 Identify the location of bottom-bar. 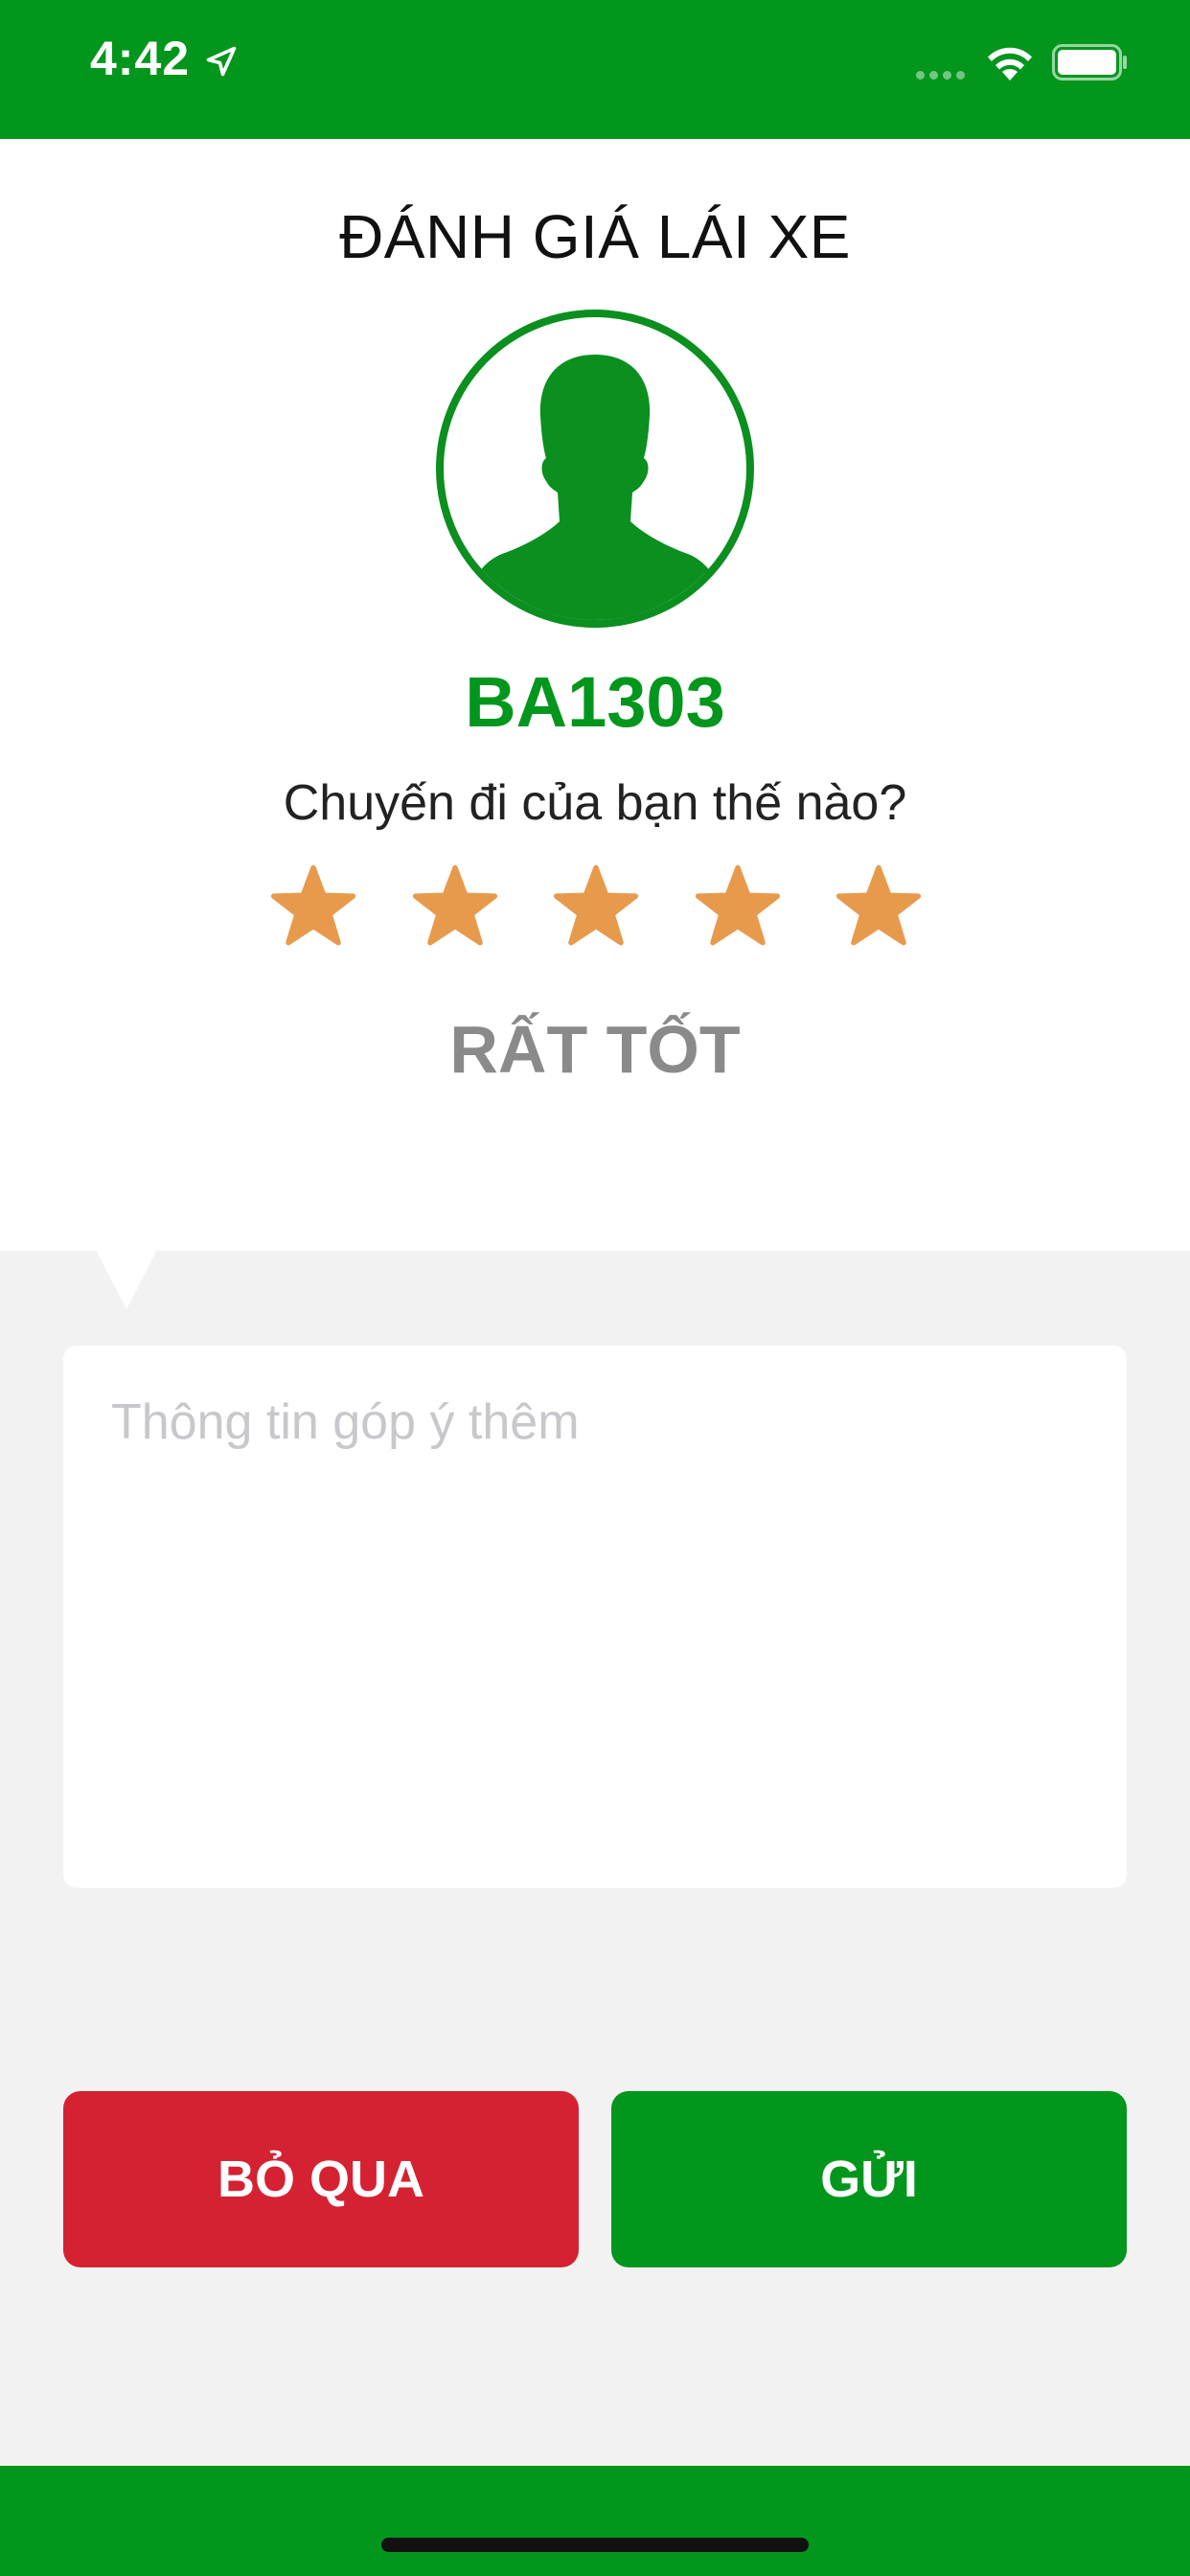
(595, 2521).